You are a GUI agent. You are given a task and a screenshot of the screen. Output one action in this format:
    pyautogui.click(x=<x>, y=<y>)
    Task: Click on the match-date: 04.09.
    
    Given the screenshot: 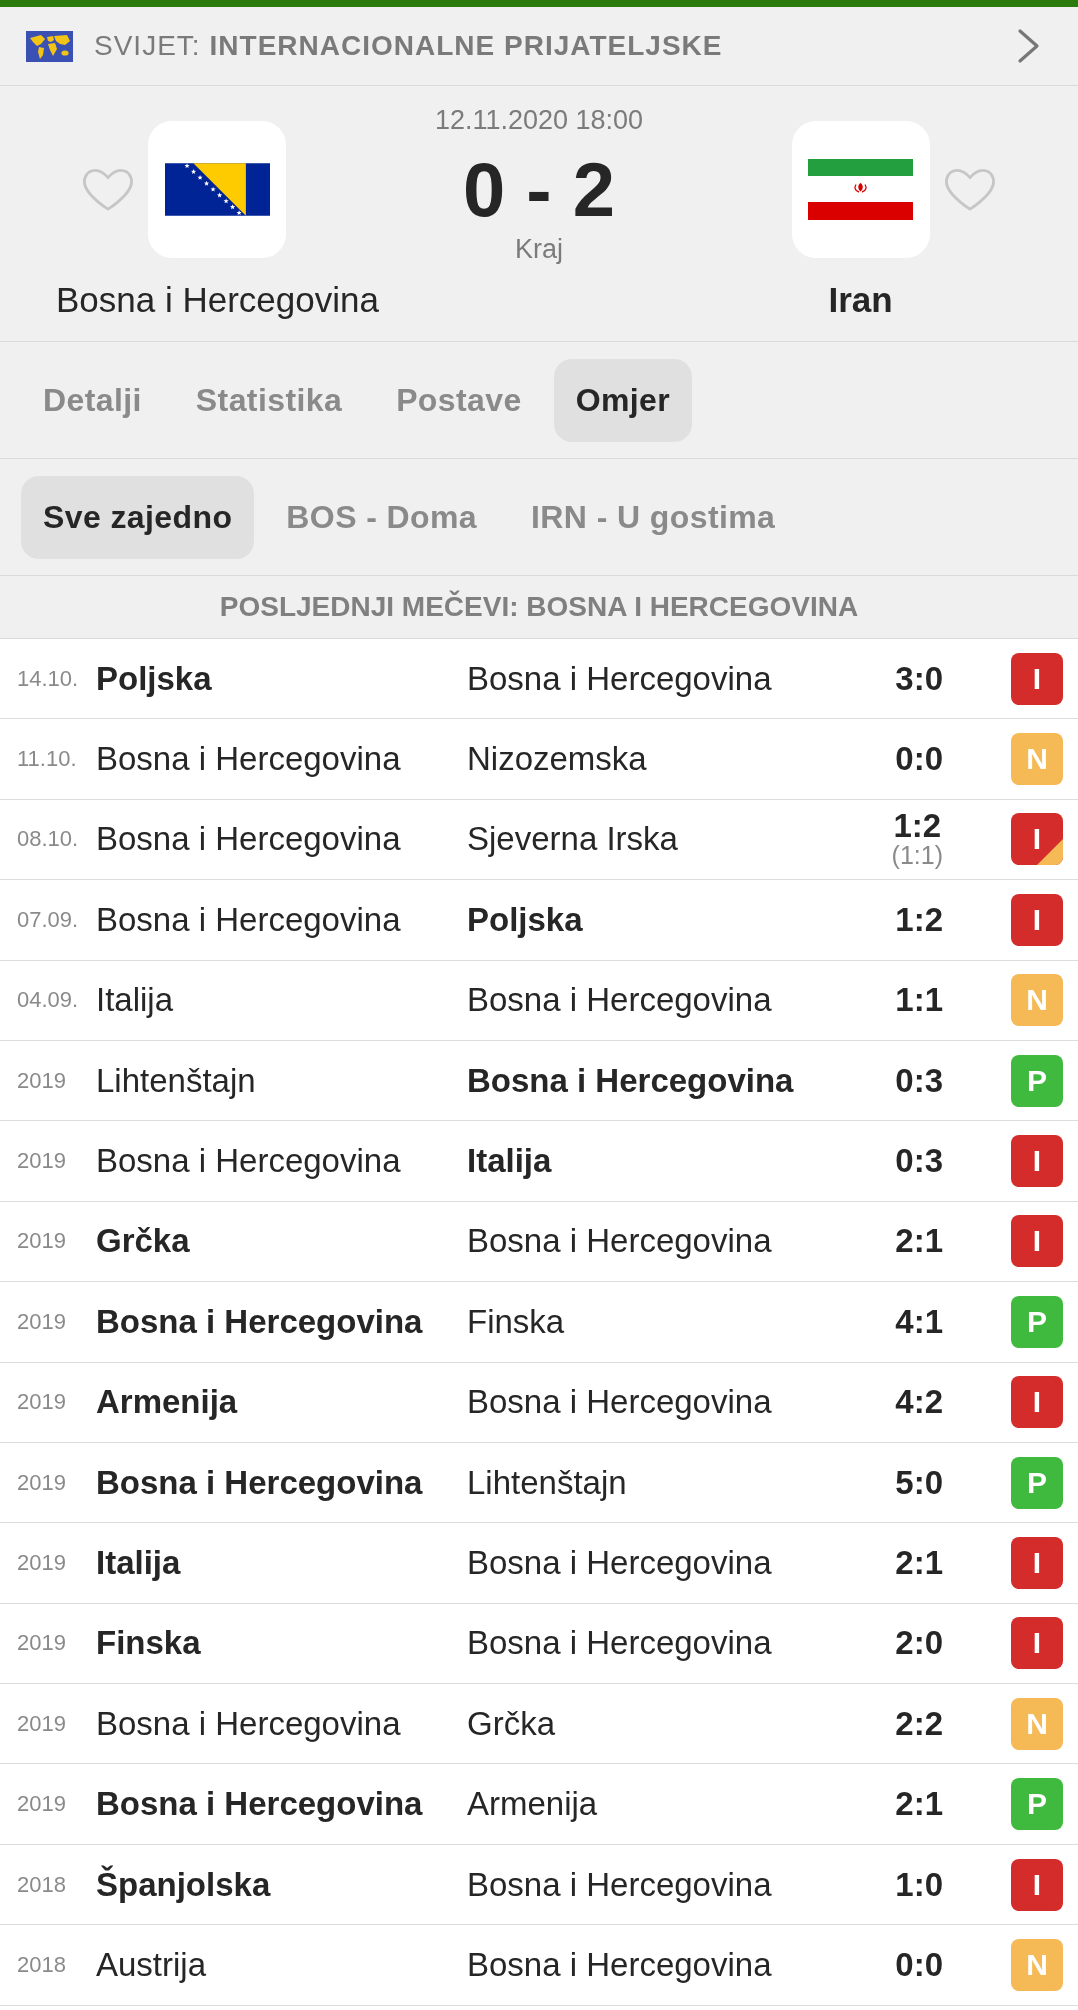 What is the action you would take?
    pyautogui.click(x=48, y=1000)
    